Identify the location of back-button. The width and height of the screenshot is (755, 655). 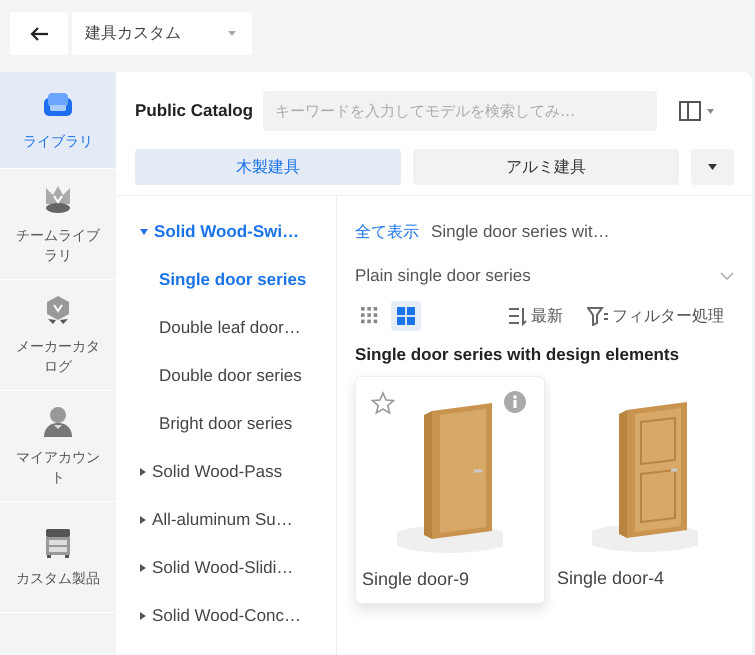
(39, 33).